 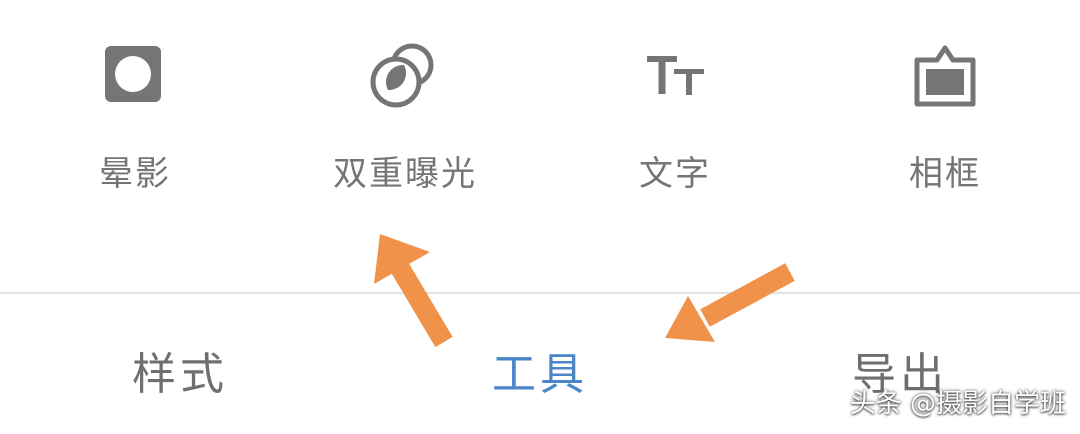 I want to click on tool-label: 双重曝光, so click(x=405, y=174).